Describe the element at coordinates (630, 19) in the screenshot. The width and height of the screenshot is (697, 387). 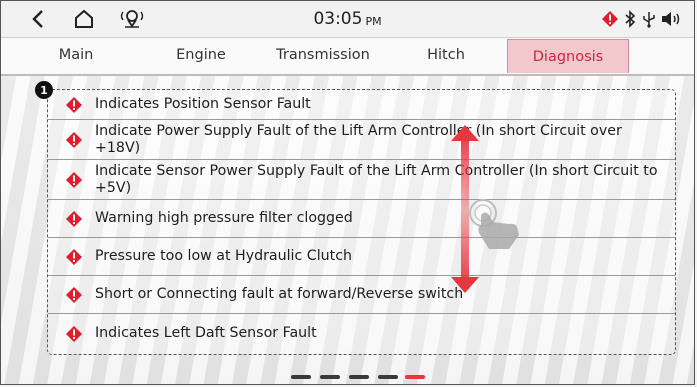
I see `bluetooth-icon` at that location.